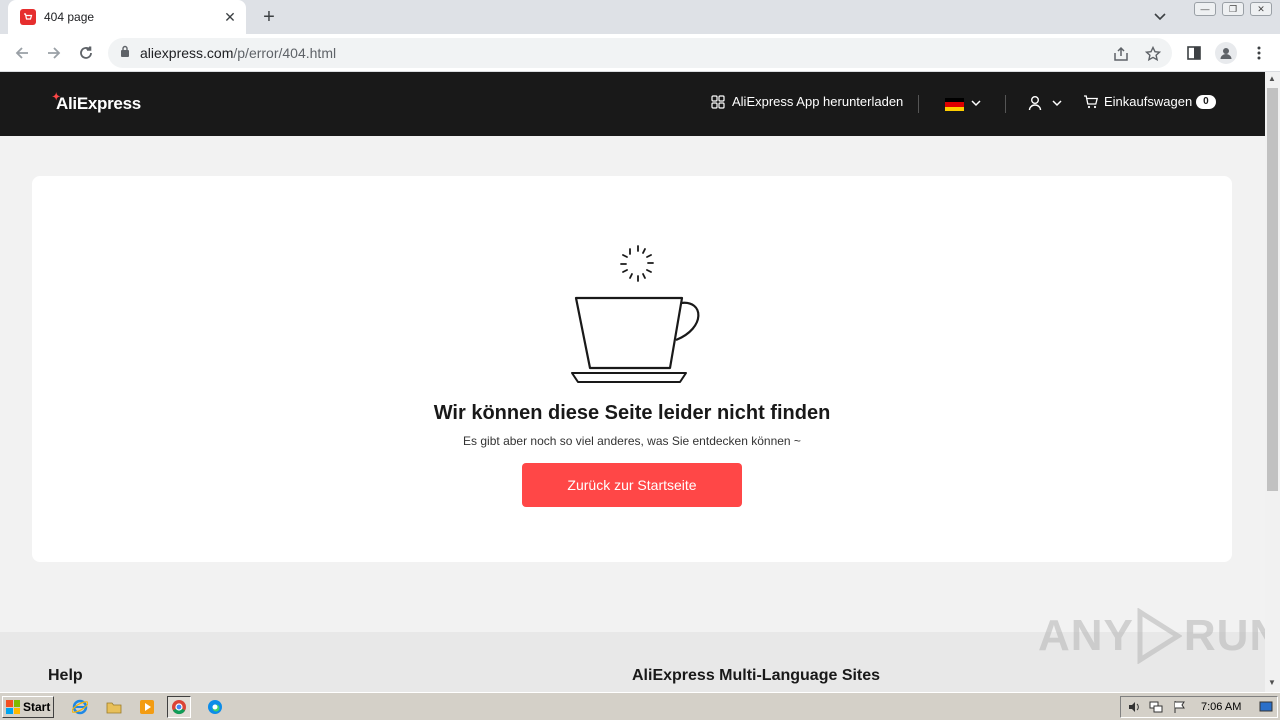 The width and height of the screenshot is (1280, 720). What do you see at coordinates (818, 101) in the screenshot?
I see `app-download-label: AliExpress App herunterladen` at bounding box center [818, 101].